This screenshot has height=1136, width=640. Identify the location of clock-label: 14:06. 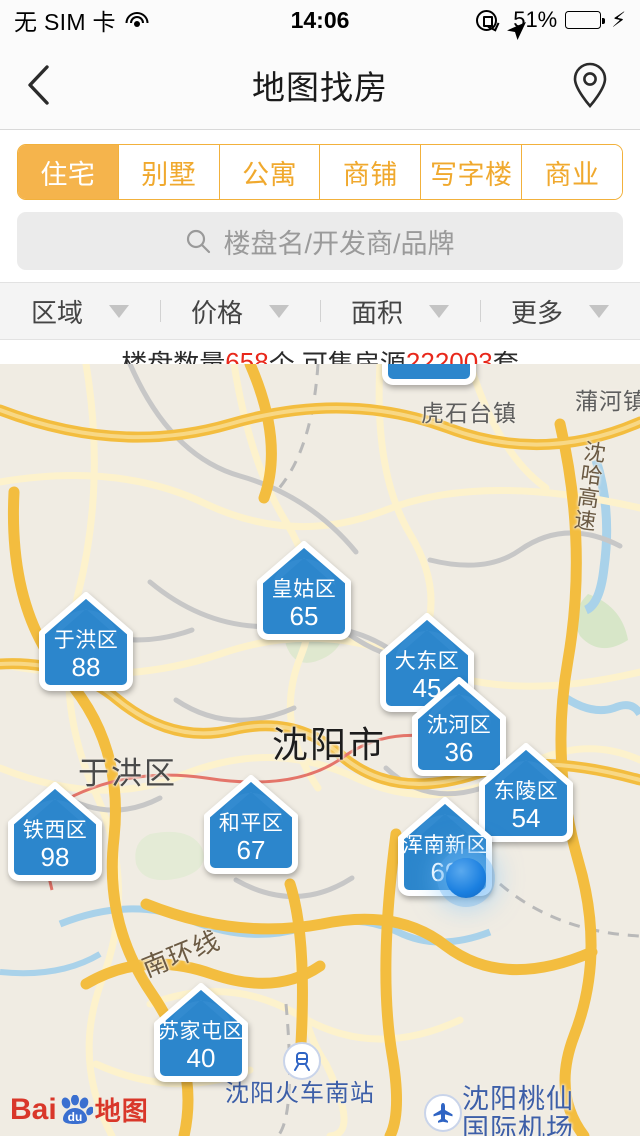
(320, 19).